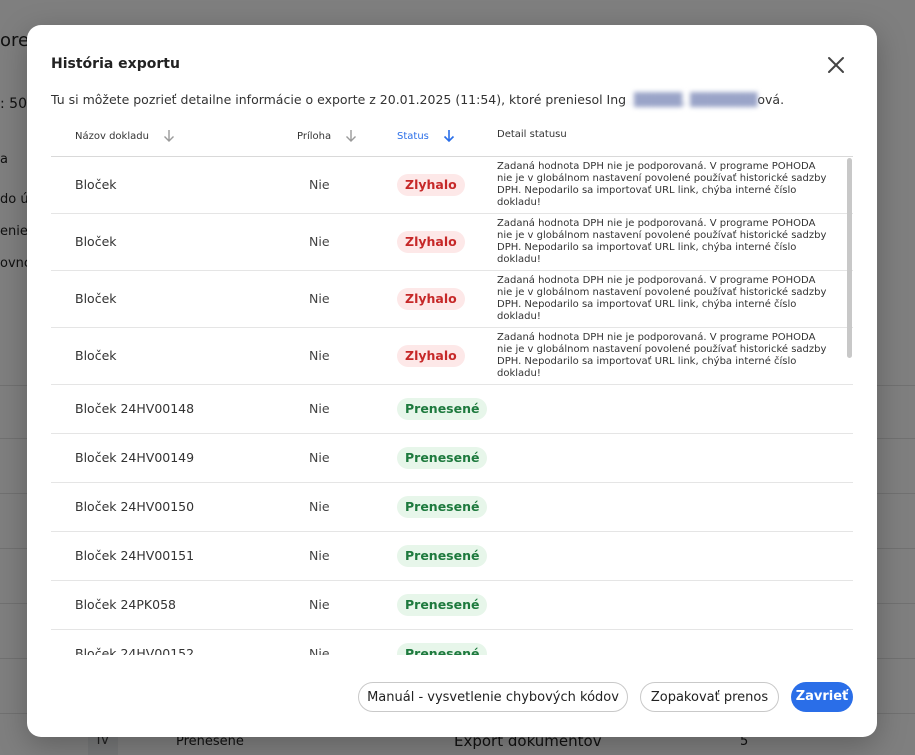 The image size is (915, 755). What do you see at coordinates (413, 136) in the screenshot?
I see `column-label: Status` at bounding box center [413, 136].